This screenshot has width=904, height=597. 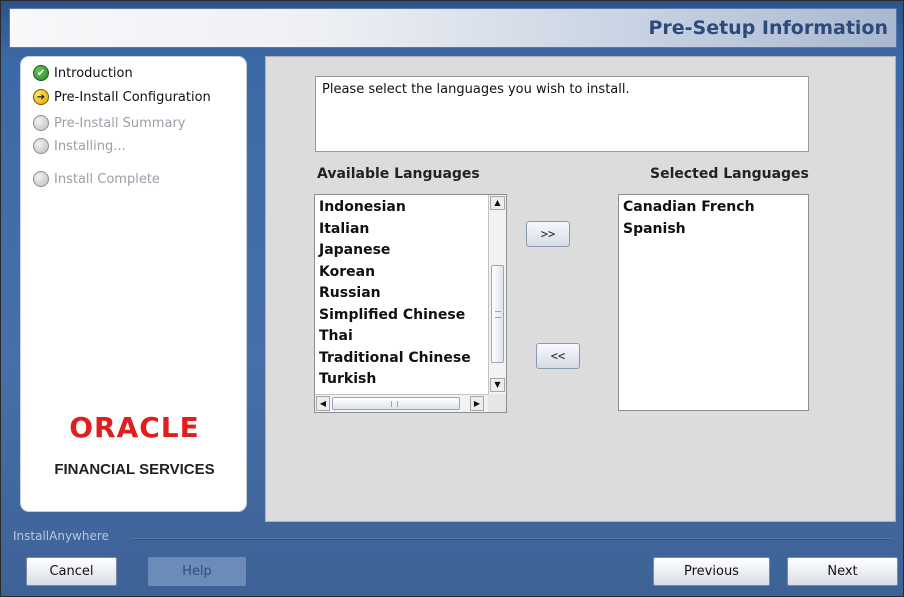 I want to click on list-item: Indonesian, so click(x=401, y=208).